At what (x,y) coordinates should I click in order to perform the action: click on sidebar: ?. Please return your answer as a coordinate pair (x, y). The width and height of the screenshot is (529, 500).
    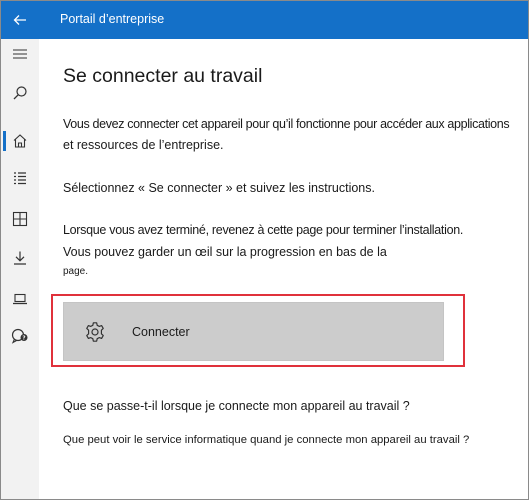
    Looking at the image, I should click on (20, 269).